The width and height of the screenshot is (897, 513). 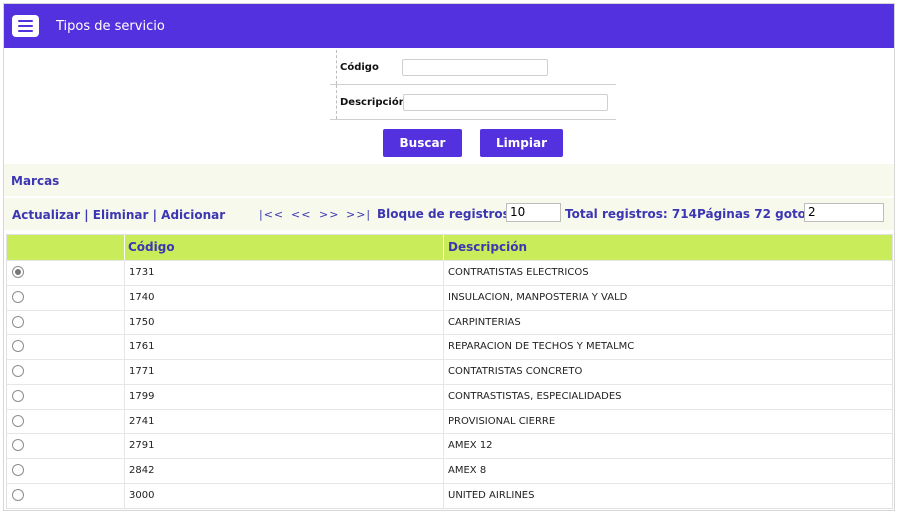 I want to click on descripcion-input, so click(x=505, y=102).